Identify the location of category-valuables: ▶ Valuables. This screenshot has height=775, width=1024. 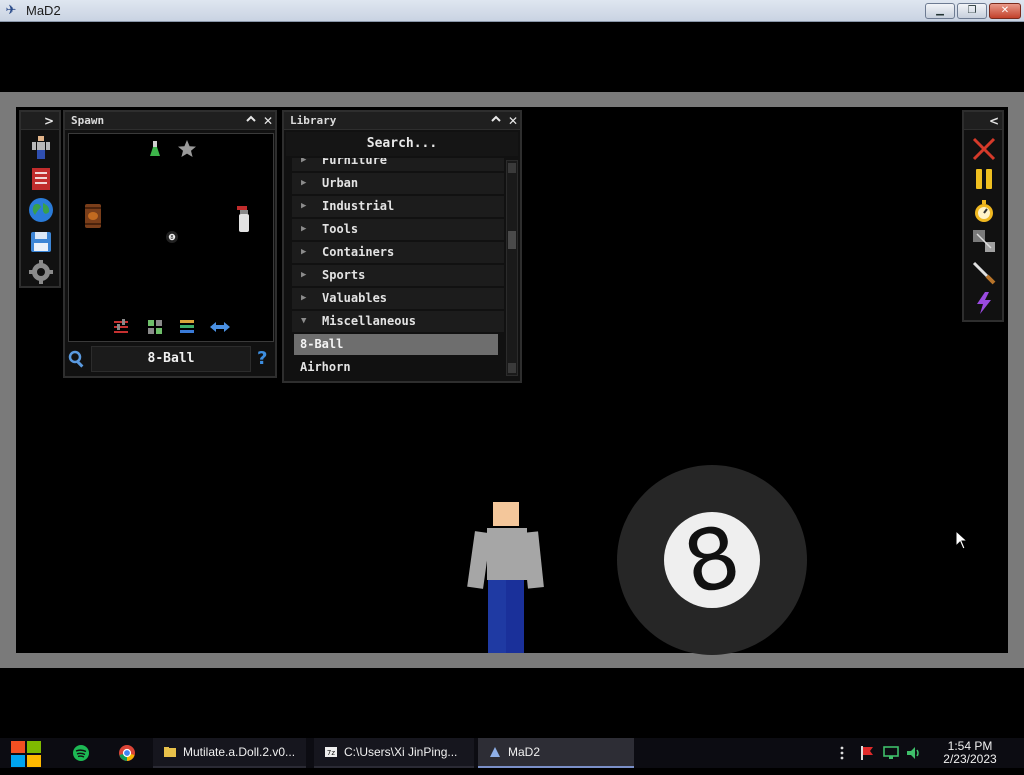
(398, 298).